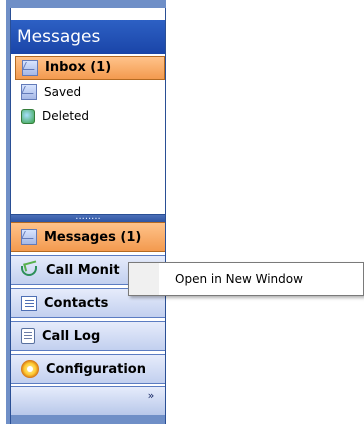  I want to click on menu-icon-gutter, so click(144, 279).